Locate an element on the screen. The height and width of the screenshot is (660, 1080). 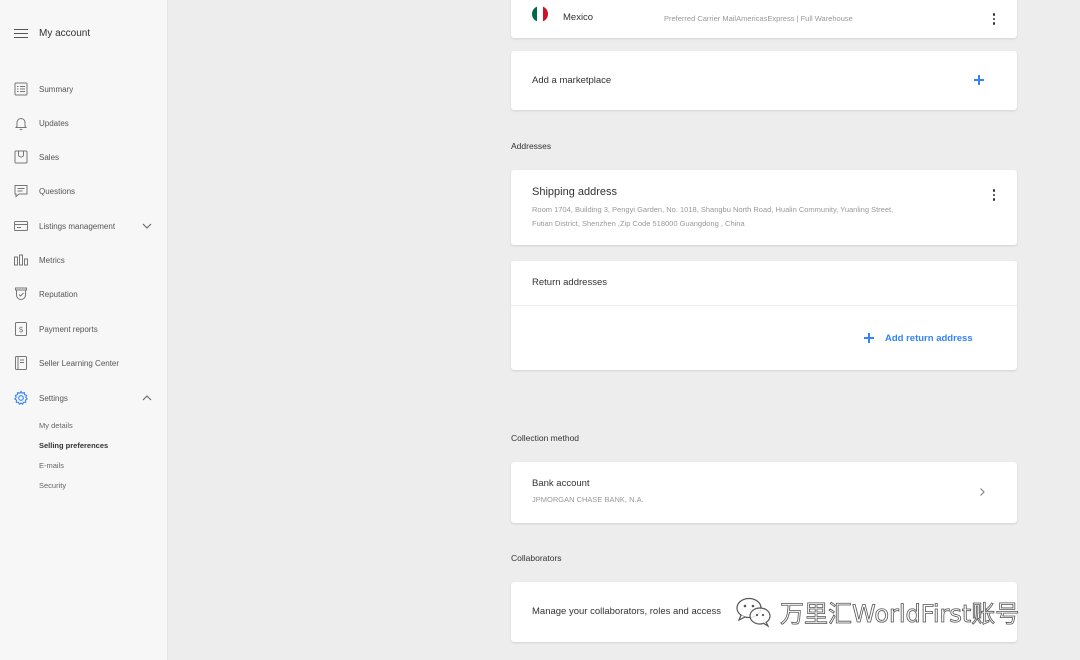
bank-account-title: Bank account is located at coordinates (561, 483).